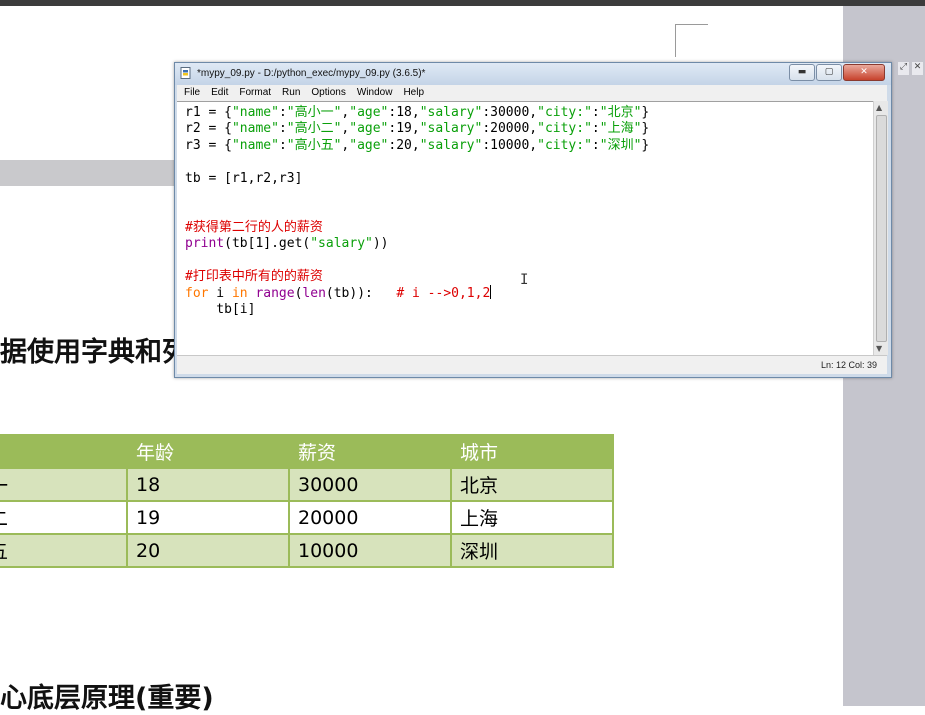 The width and height of the screenshot is (925, 715). Describe the element at coordinates (404, 129) in the screenshot. I see `code-token: :19,` at that location.